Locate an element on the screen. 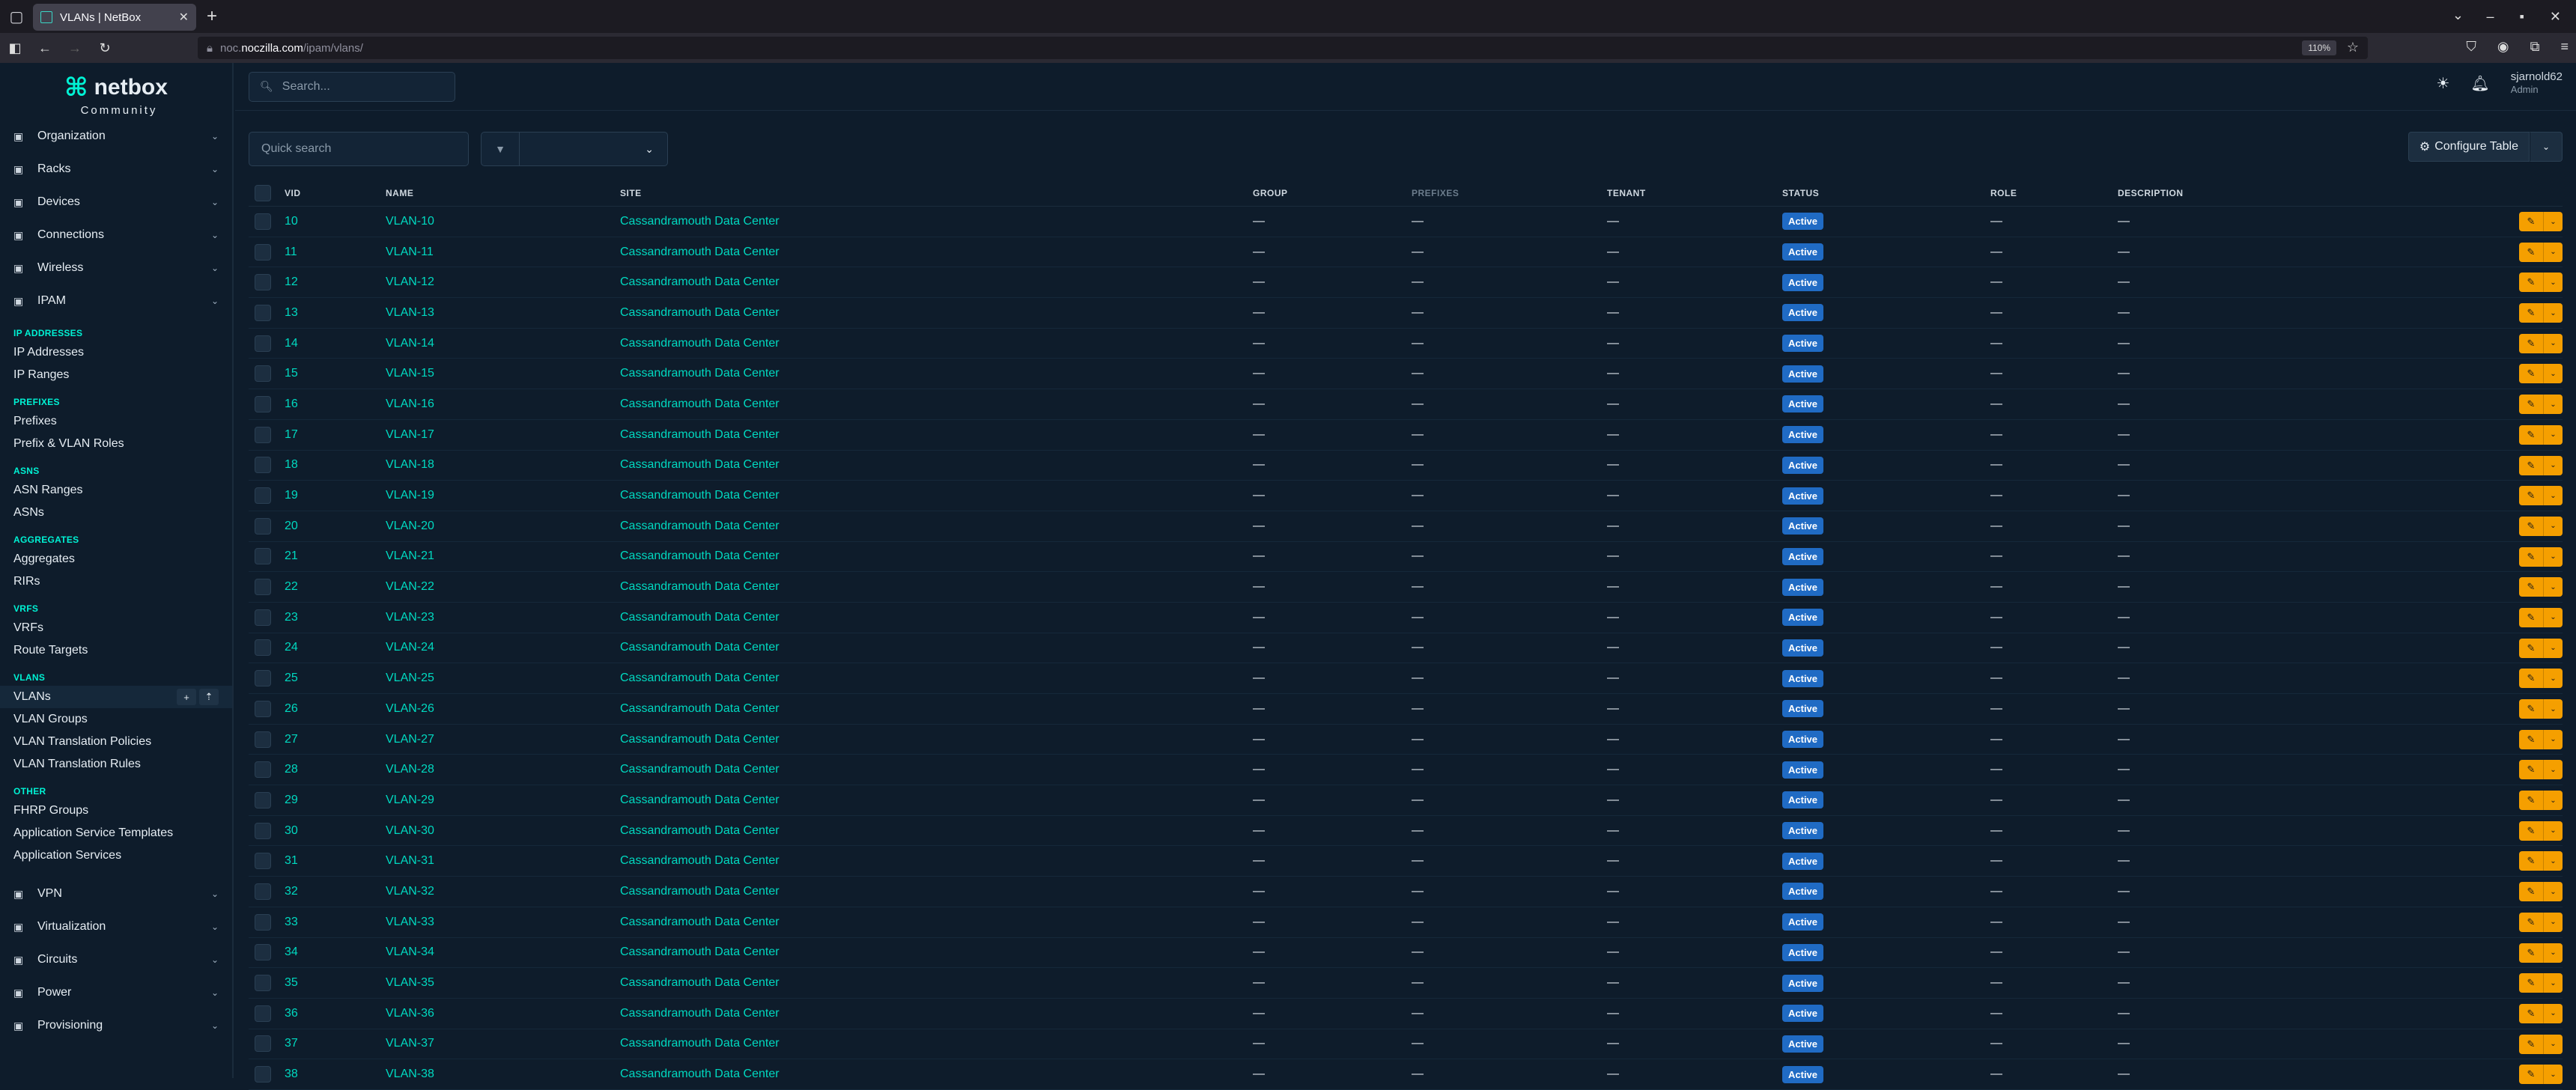 Image resolution: width=2576 pixels, height=1090 pixels. vid-link: 38 is located at coordinates (291, 1074).